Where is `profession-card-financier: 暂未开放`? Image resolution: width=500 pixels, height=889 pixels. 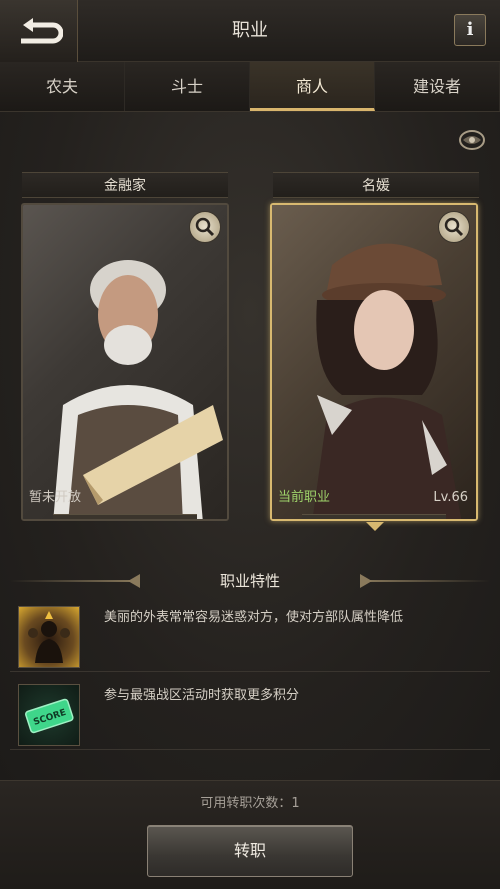
profession-card-financier: 暂未开放 is located at coordinates (125, 362).